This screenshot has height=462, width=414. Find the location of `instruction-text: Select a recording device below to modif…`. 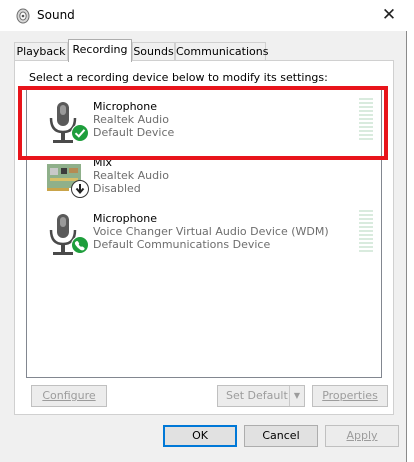

instruction-text: Select a recording device below to modif… is located at coordinates (178, 77).